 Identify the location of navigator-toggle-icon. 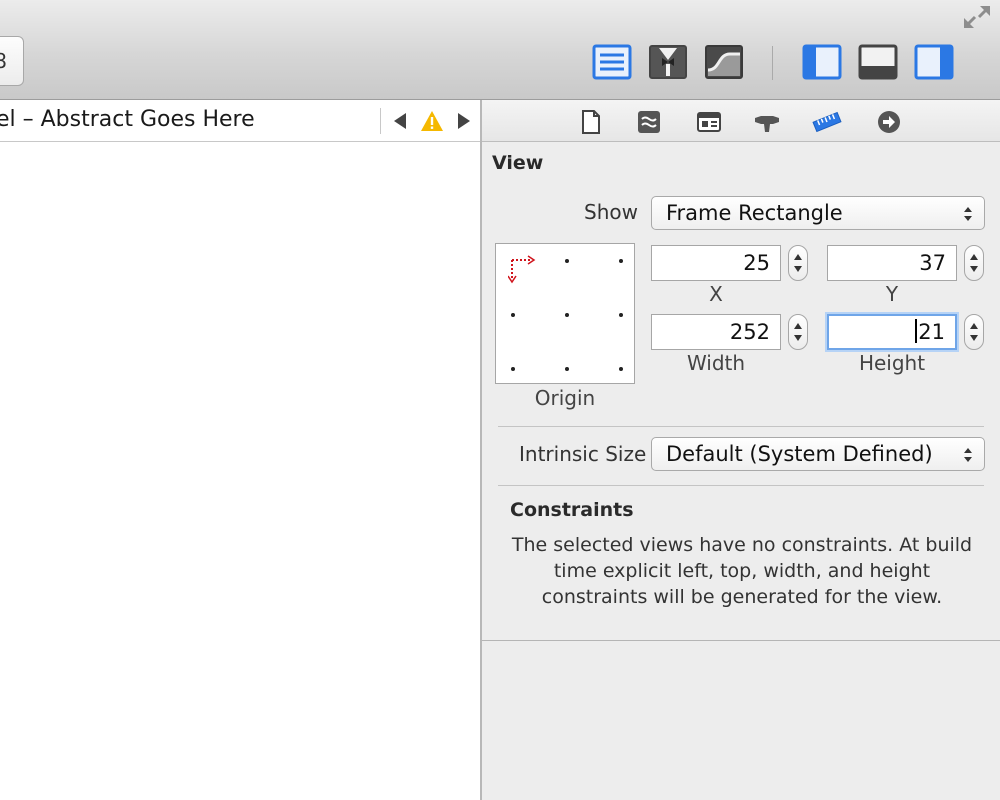
(822, 62).